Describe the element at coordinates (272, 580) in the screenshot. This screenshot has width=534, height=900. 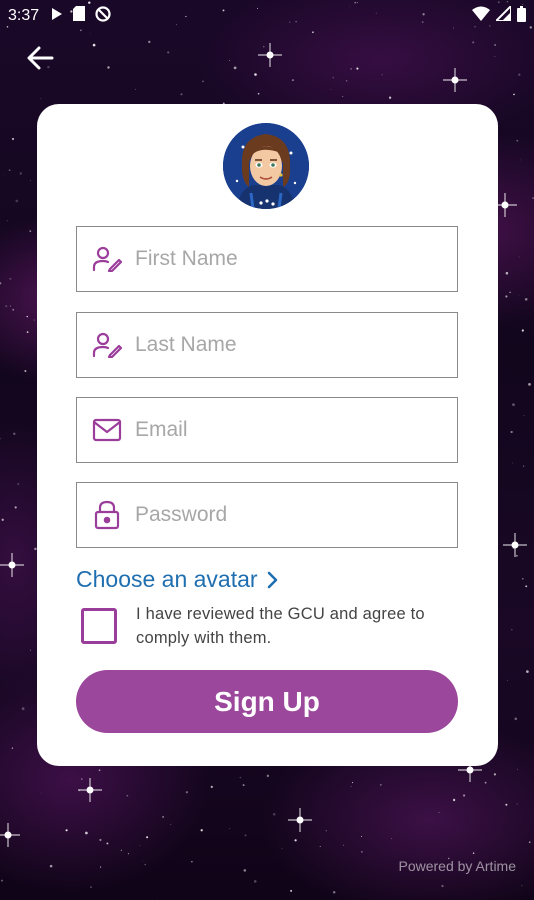
I see `chevron-right-icon` at that location.